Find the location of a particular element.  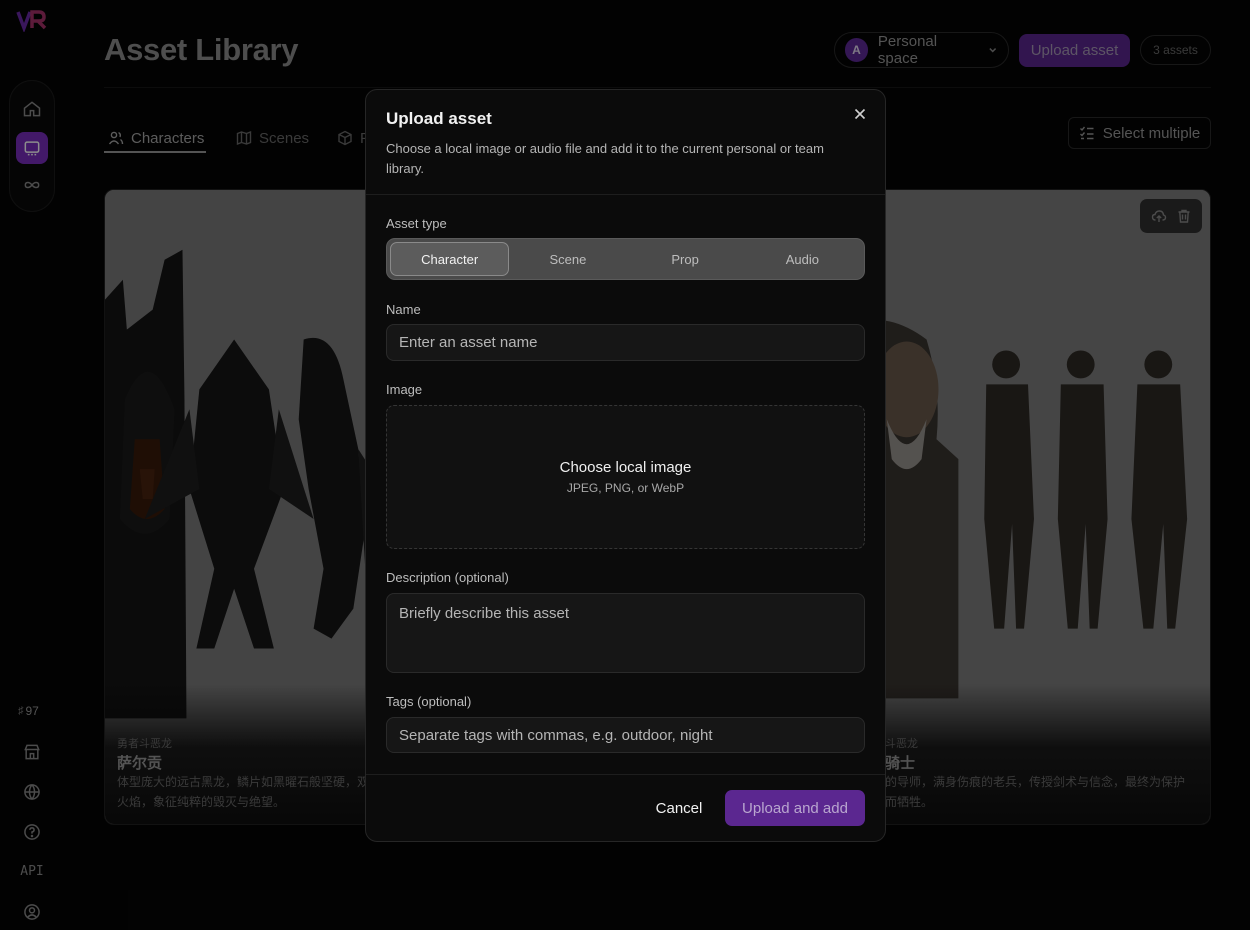

dialog-footer-divider is located at coordinates (625, 774).